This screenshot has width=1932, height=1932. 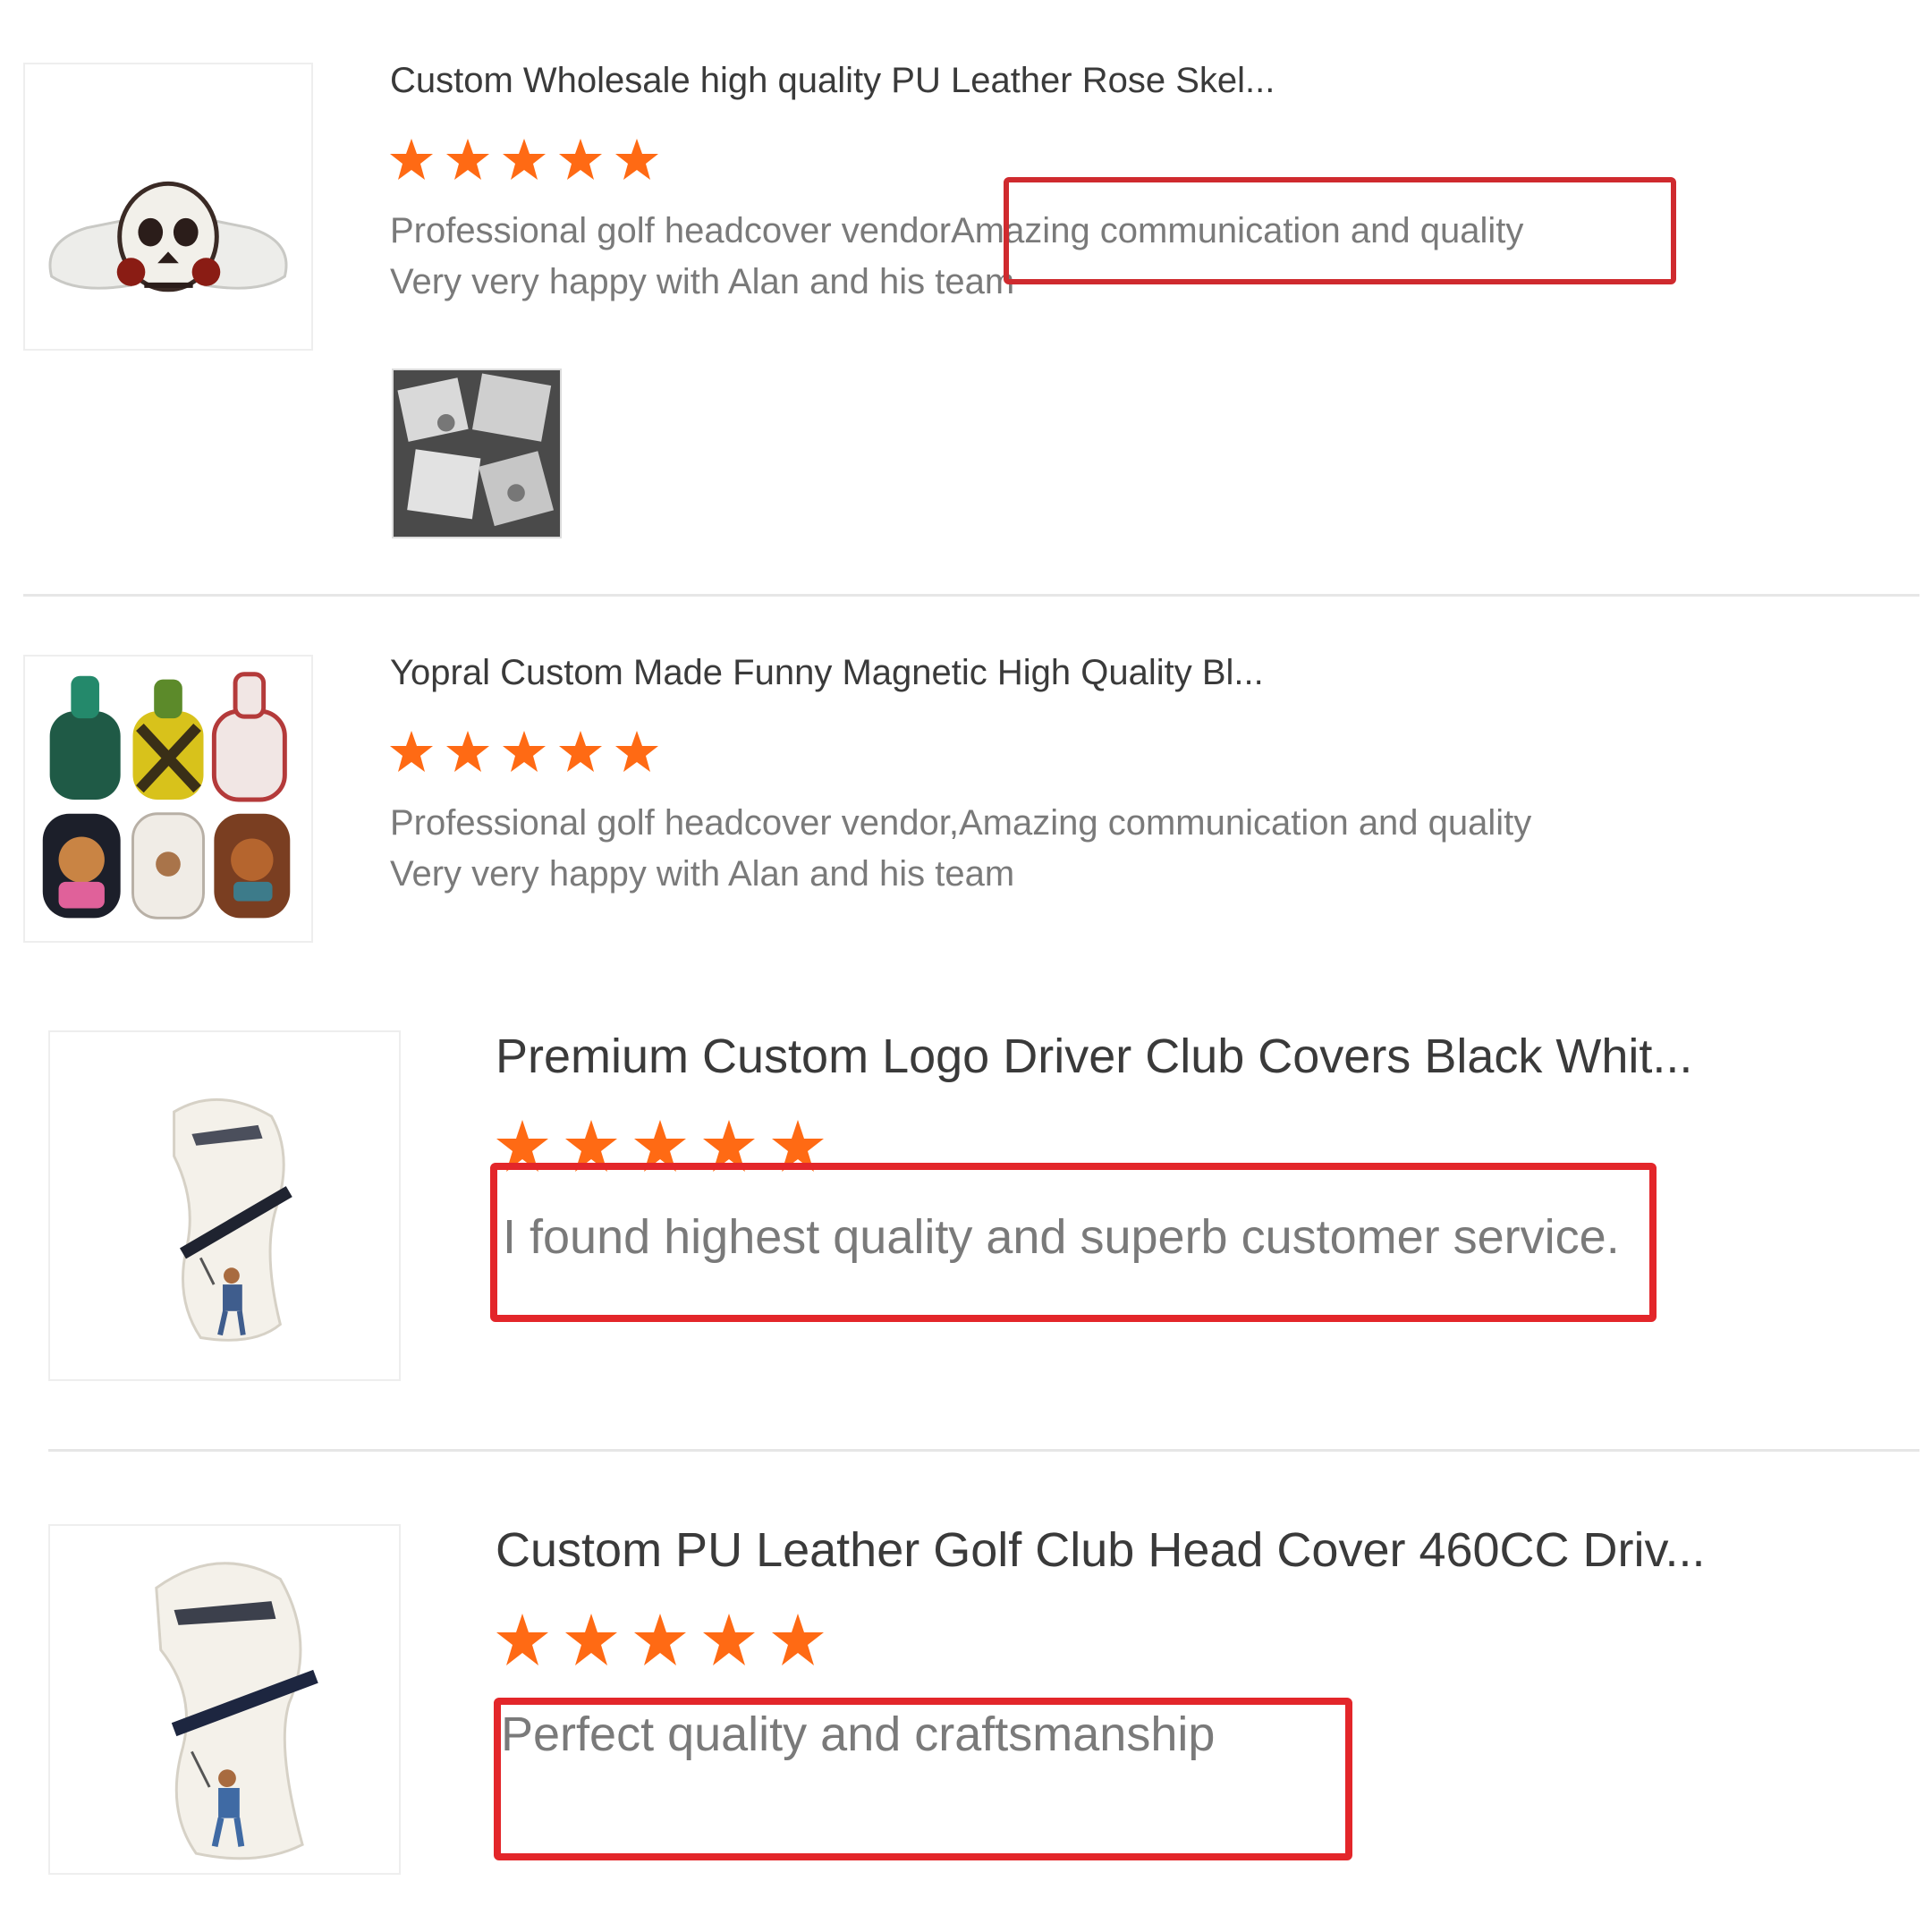 I want to click on magnetic-headcovers-icon, so click(x=168, y=799).